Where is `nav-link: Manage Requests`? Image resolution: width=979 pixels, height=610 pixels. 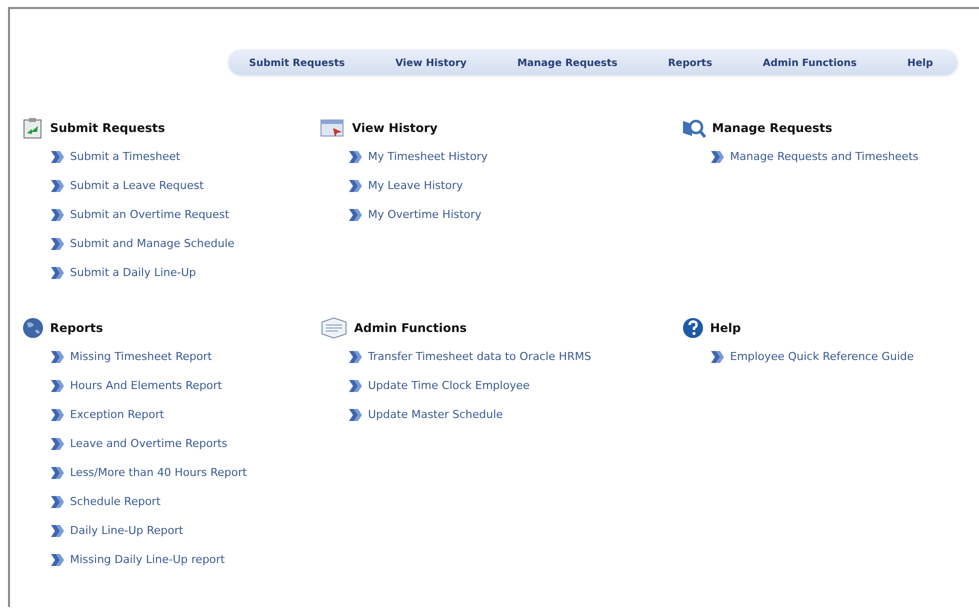 nav-link: Manage Requests is located at coordinates (567, 63).